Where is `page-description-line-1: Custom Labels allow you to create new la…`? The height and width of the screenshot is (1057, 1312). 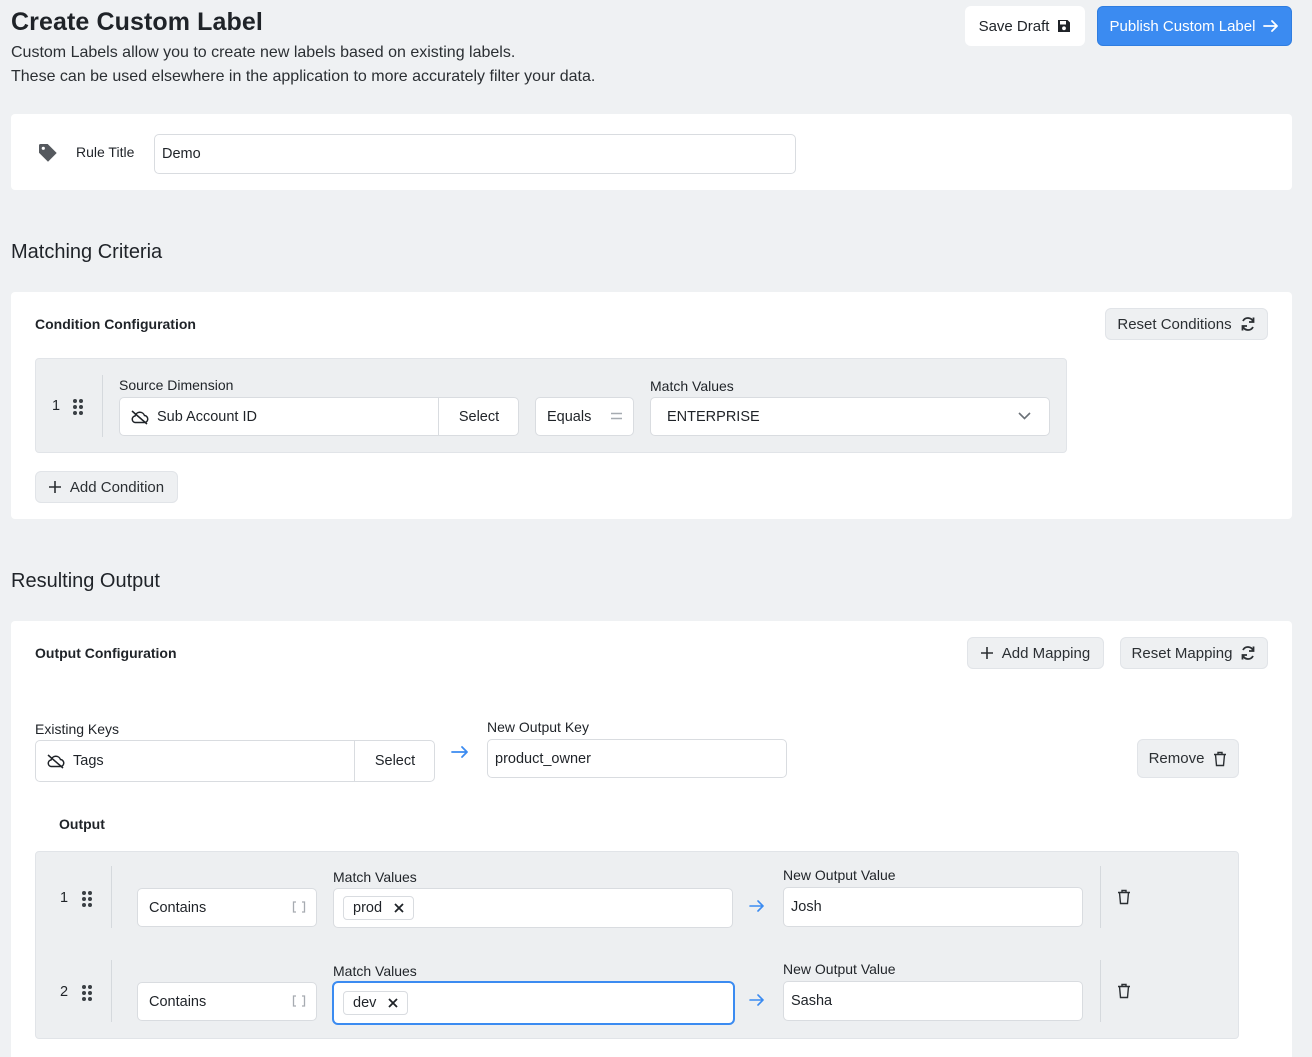
page-description-line-1: Custom Labels allow you to create new la… is located at coordinates (263, 52).